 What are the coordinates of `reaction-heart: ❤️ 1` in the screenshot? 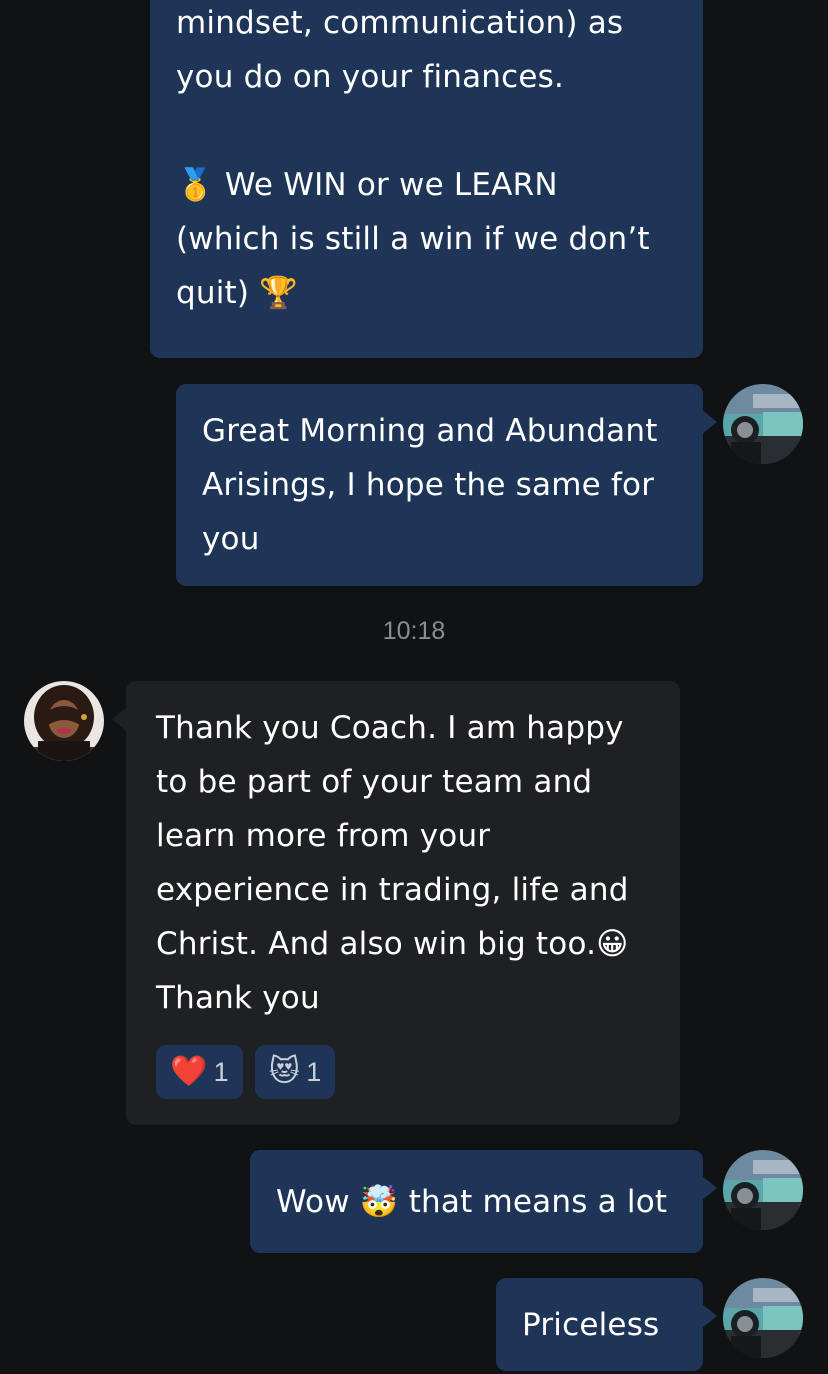 It's located at (199, 1072).